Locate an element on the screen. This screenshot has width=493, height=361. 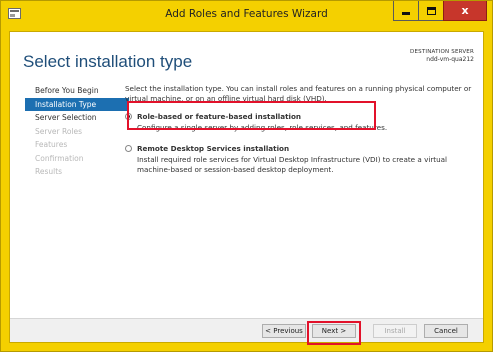
close-button: x is located at coordinates (465, 11).